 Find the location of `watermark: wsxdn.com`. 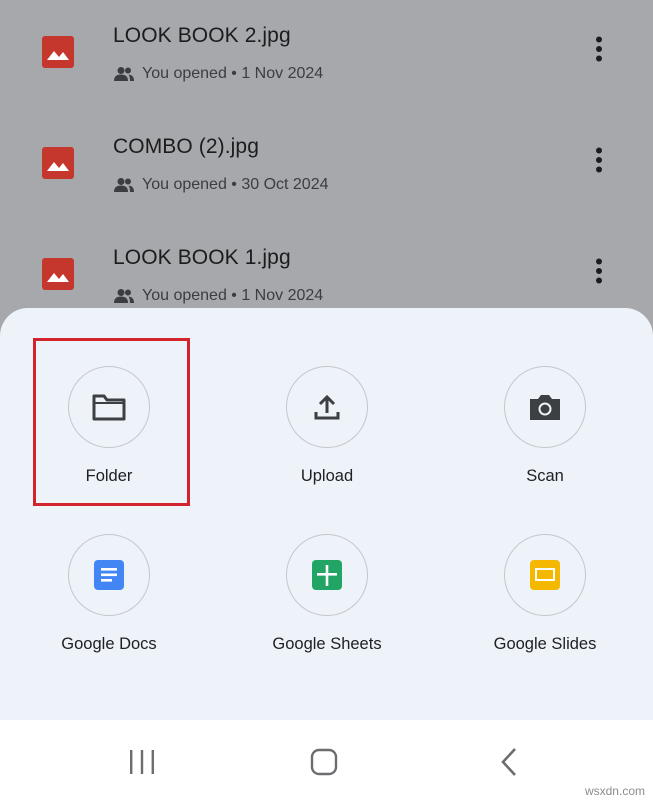

watermark: wsxdn.com is located at coordinates (614, 791).